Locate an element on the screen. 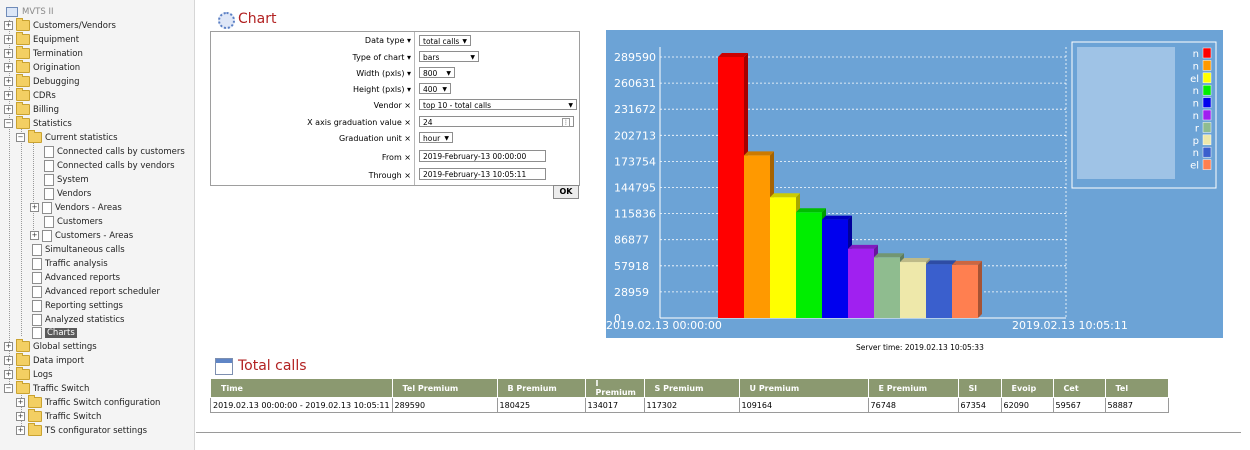  x-tick-label: 2019.02.13 00:00:00 is located at coordinates (664, 325).